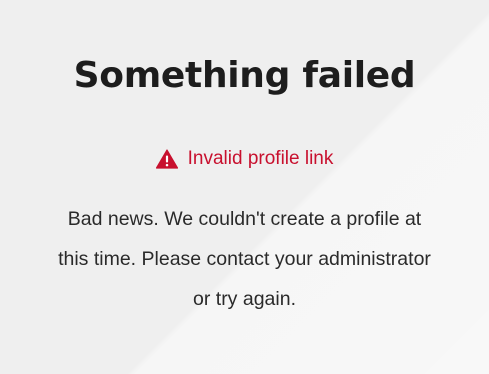 This screenshot has height=374, width=489. What do you see at coordinates (166, 159) in the screenshot?
I see `warning-triangle-icon` at bounding box center [166, 159].